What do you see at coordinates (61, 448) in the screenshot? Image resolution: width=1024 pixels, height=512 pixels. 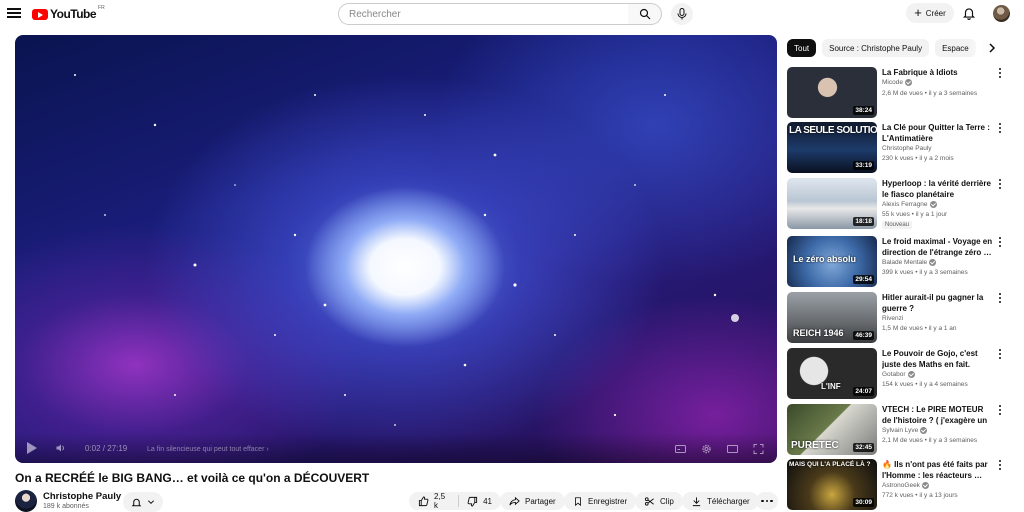 I see `volume-icon` at bounding box center [61, 448].